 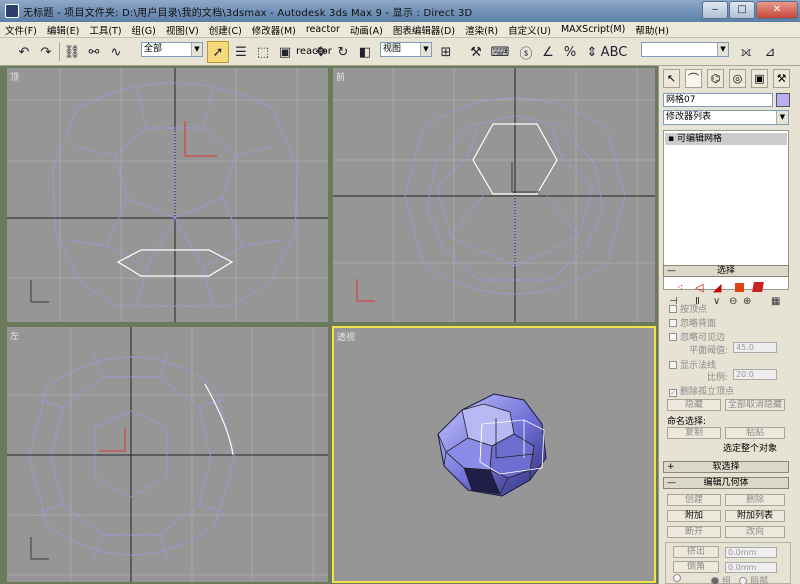 What do you see at coordinates (323, 29) in the screenshot?
I see `menu-reactor: reactor` at bounding box center [323, 29].